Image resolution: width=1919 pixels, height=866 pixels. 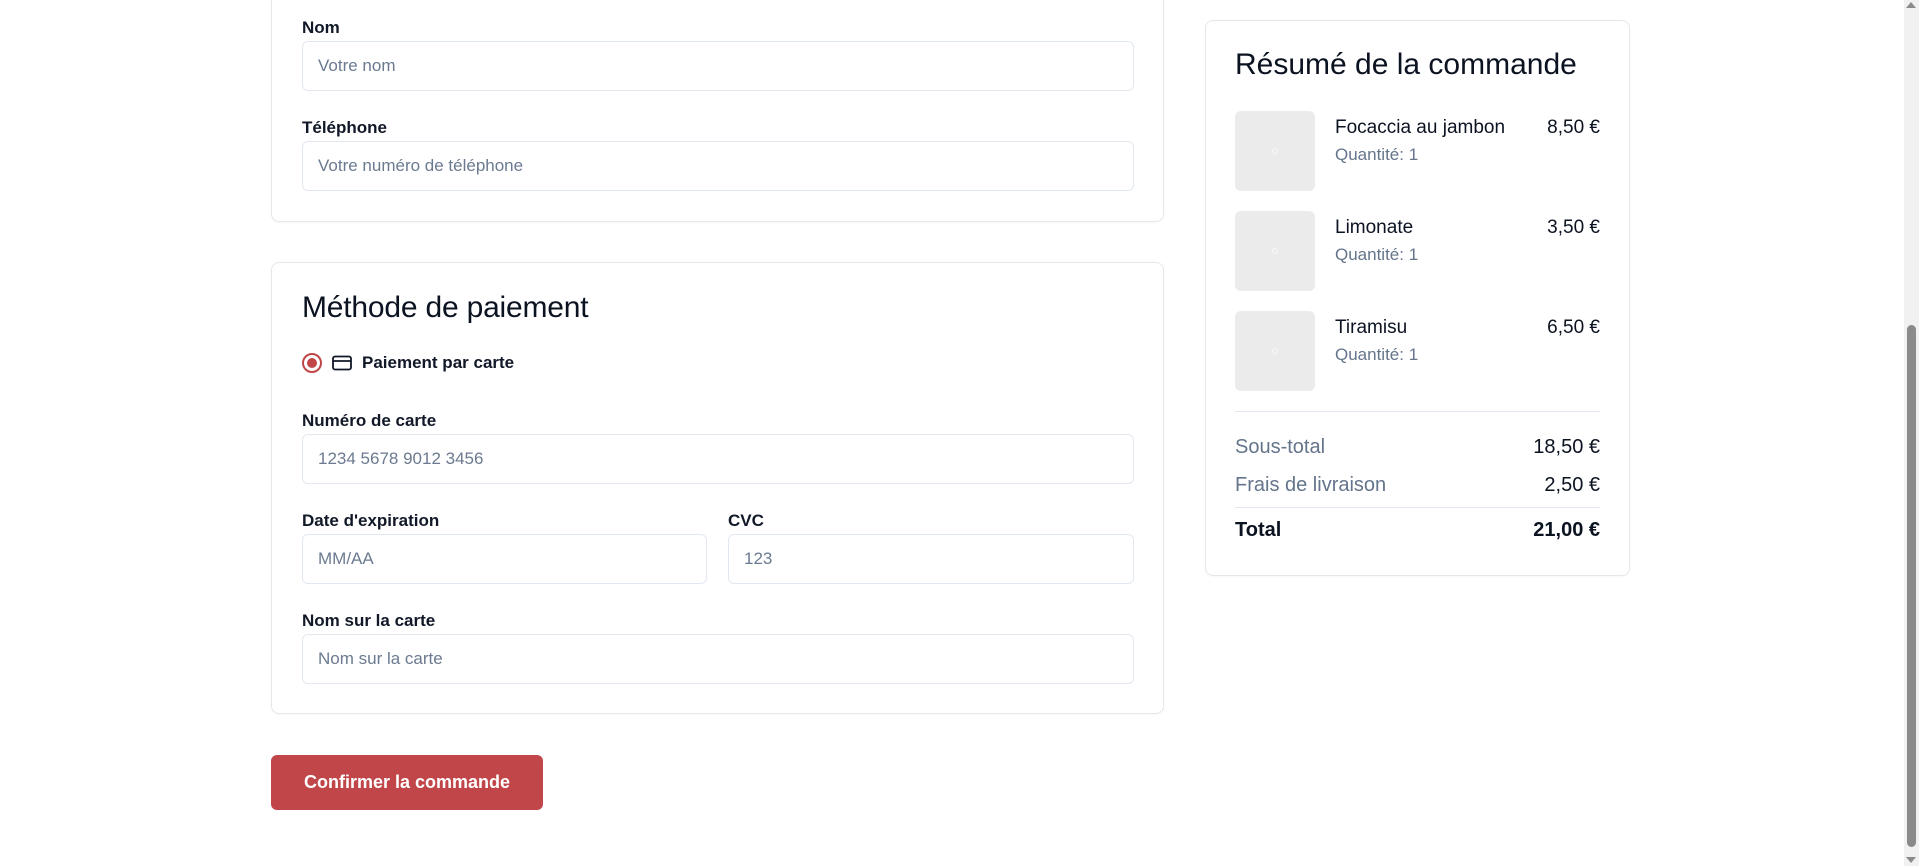 What do you see at coordinates (718, 166) in the screenshot?
I see `phone-input` at bounding box center [718, 166].